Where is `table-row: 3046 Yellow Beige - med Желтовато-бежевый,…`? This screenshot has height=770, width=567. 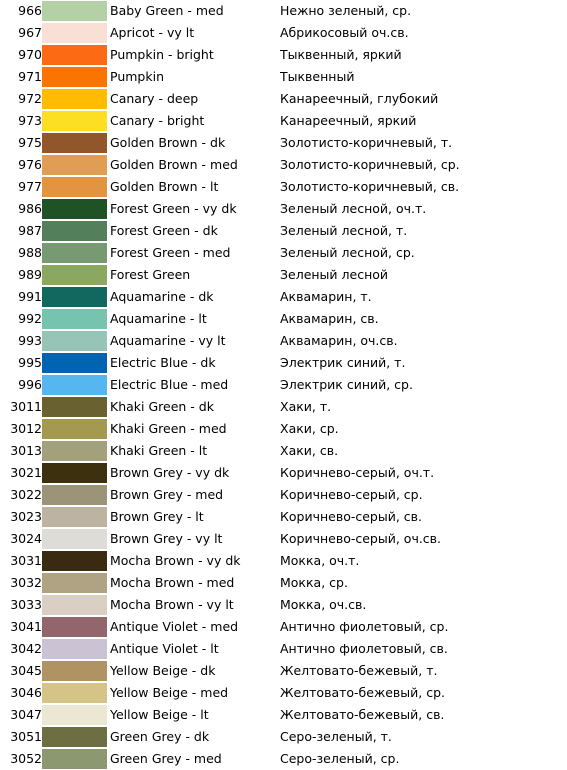 table-row: 3046 Yellow Beige - med Желтовато-бежевый,… is located at coordinates (283, 693).